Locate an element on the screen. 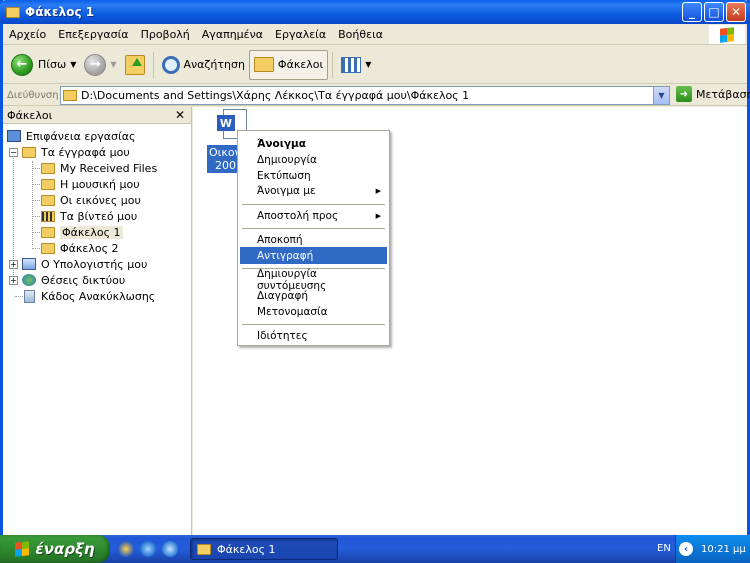 The width and height of the screenshot is (750, 563). chevron-left-icon: ‹ is located at coordinates (686, 549).